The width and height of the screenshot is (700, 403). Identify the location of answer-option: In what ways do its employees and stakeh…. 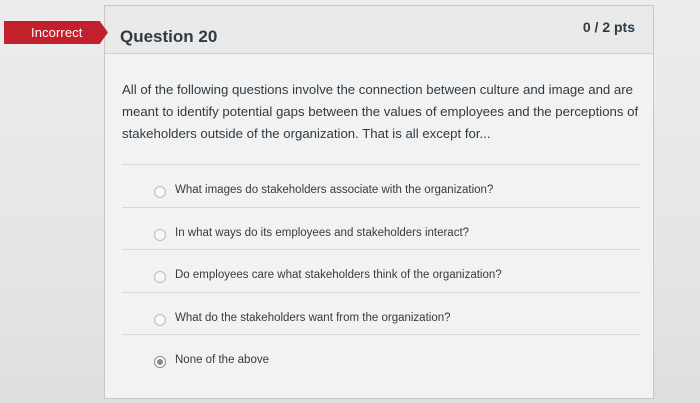
(381, 228).